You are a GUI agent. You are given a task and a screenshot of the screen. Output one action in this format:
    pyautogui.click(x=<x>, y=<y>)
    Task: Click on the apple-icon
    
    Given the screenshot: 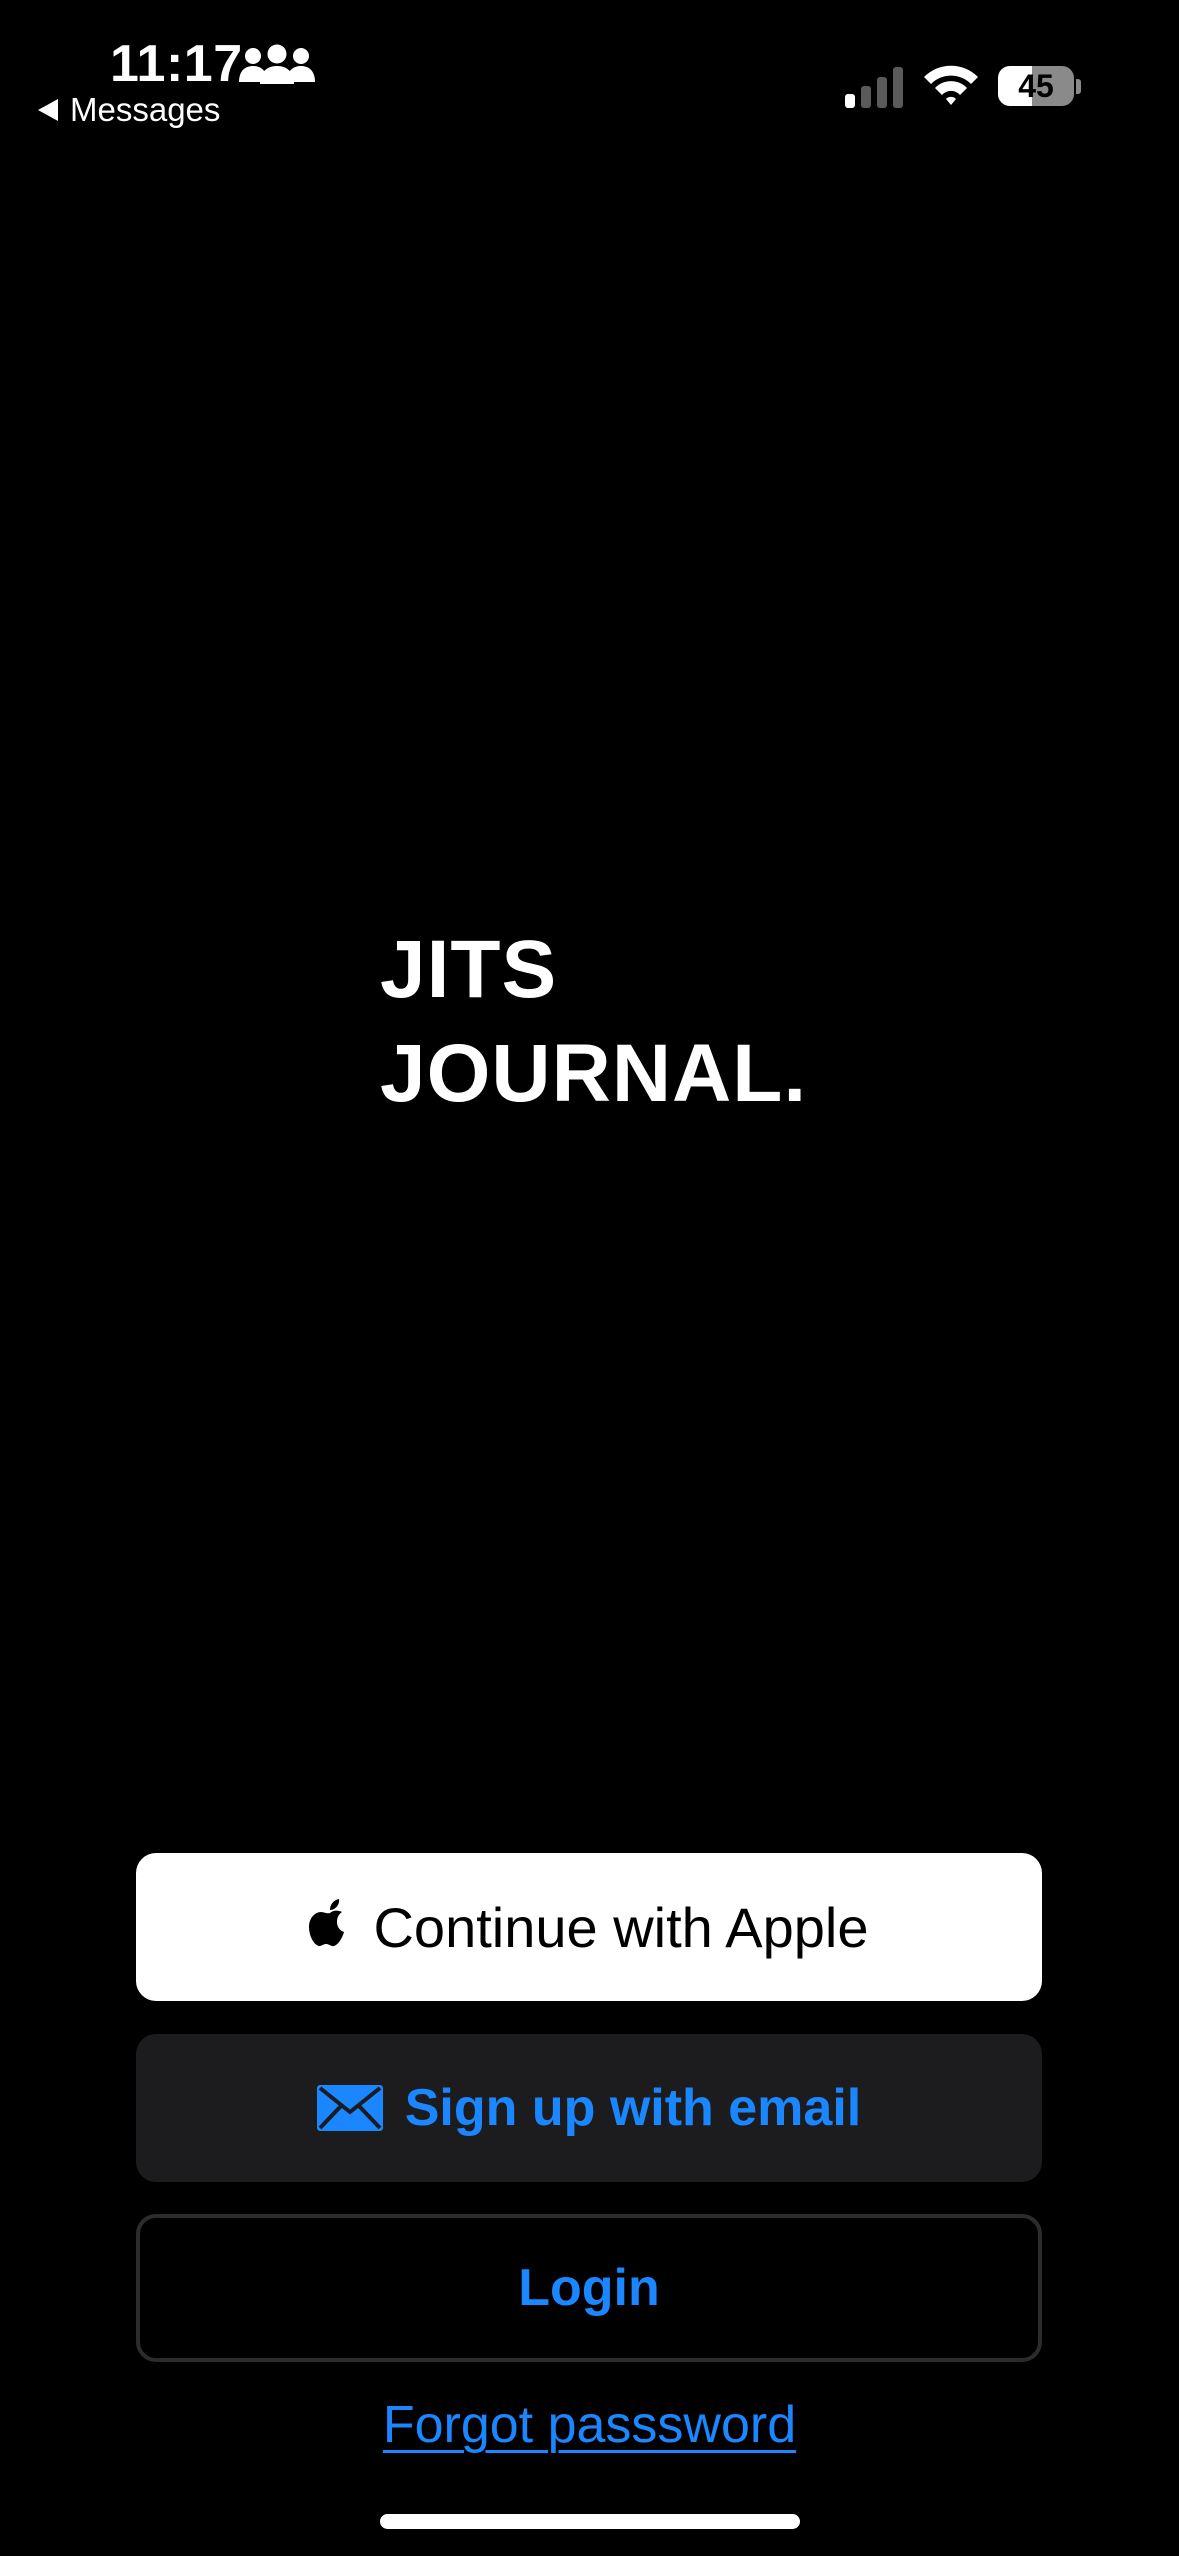 What is the action you would take?
    pyautogui.click(x=327, y=1923)
    